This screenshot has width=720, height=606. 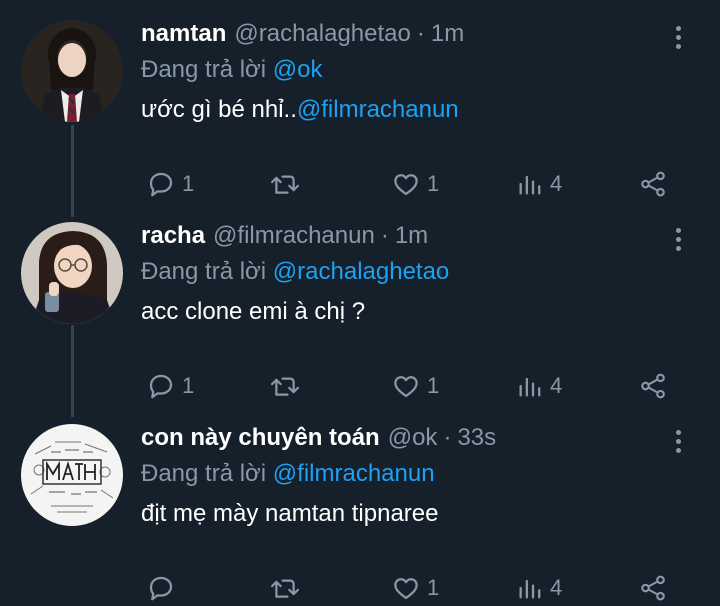 What do you see at coordinates (294, 236) in the screenshot?
I see `user-handle: @filmrachanun` at bounding box center [294, 236].